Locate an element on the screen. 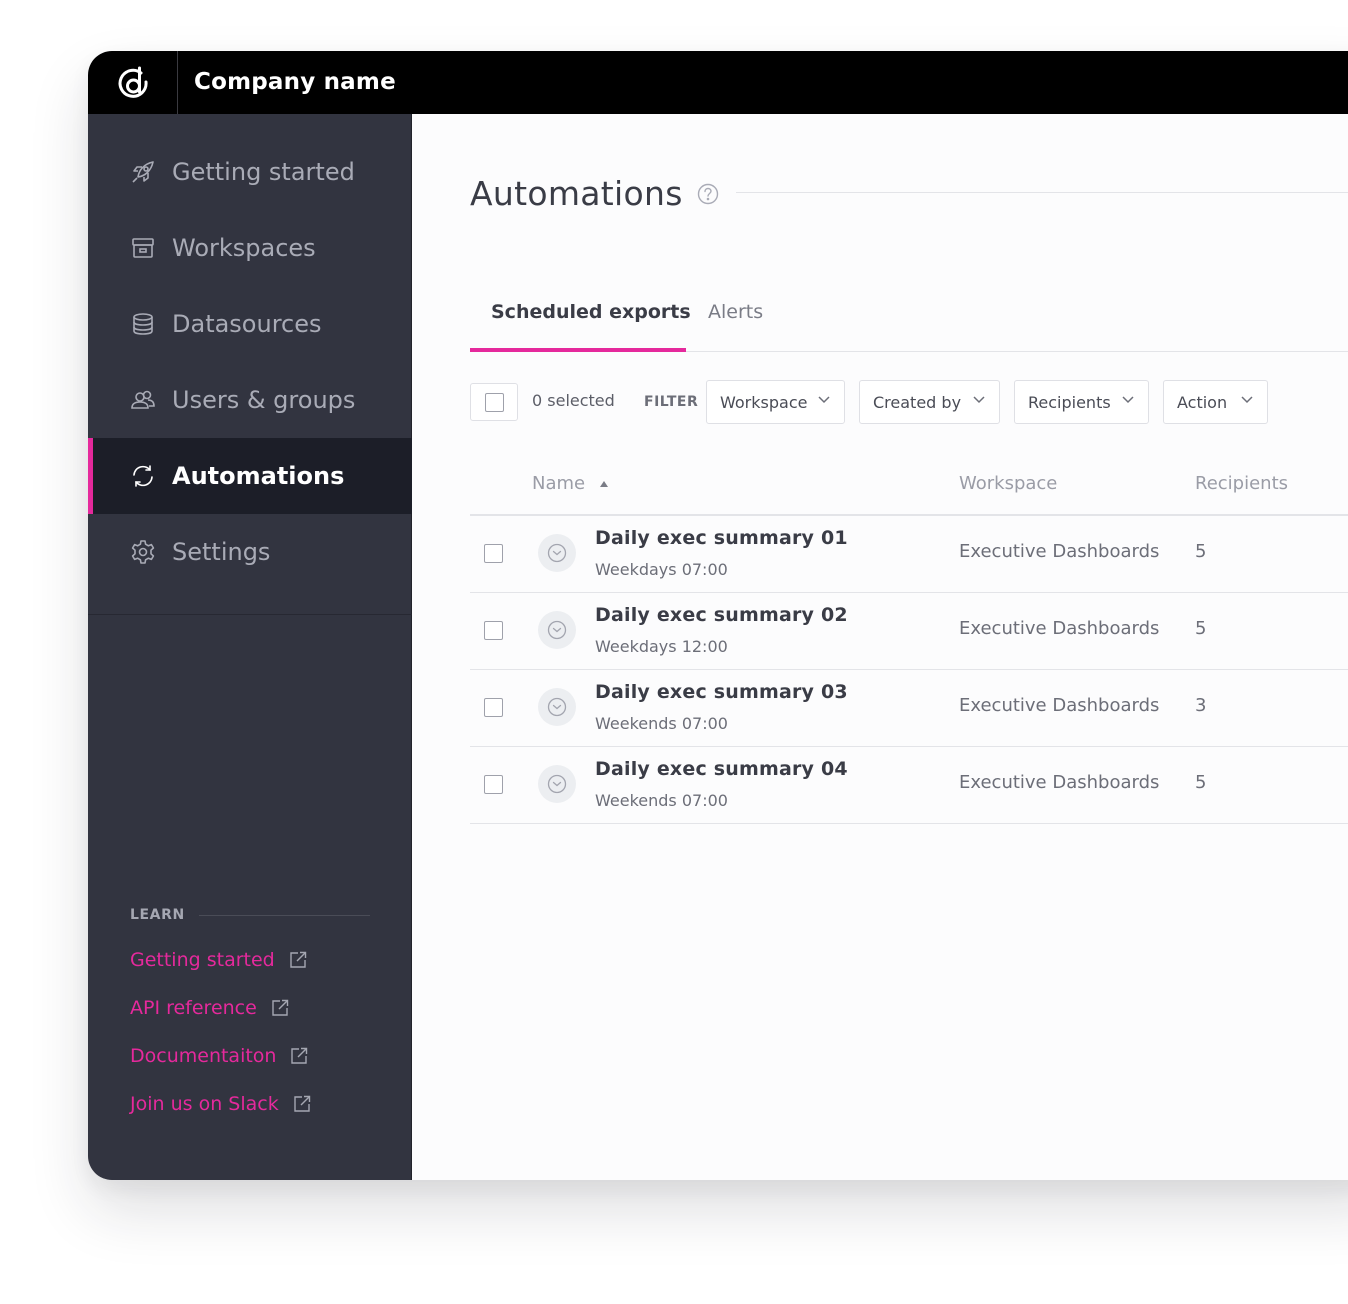  learn-heading-label: LEARN is located at coordinates (157, 915).